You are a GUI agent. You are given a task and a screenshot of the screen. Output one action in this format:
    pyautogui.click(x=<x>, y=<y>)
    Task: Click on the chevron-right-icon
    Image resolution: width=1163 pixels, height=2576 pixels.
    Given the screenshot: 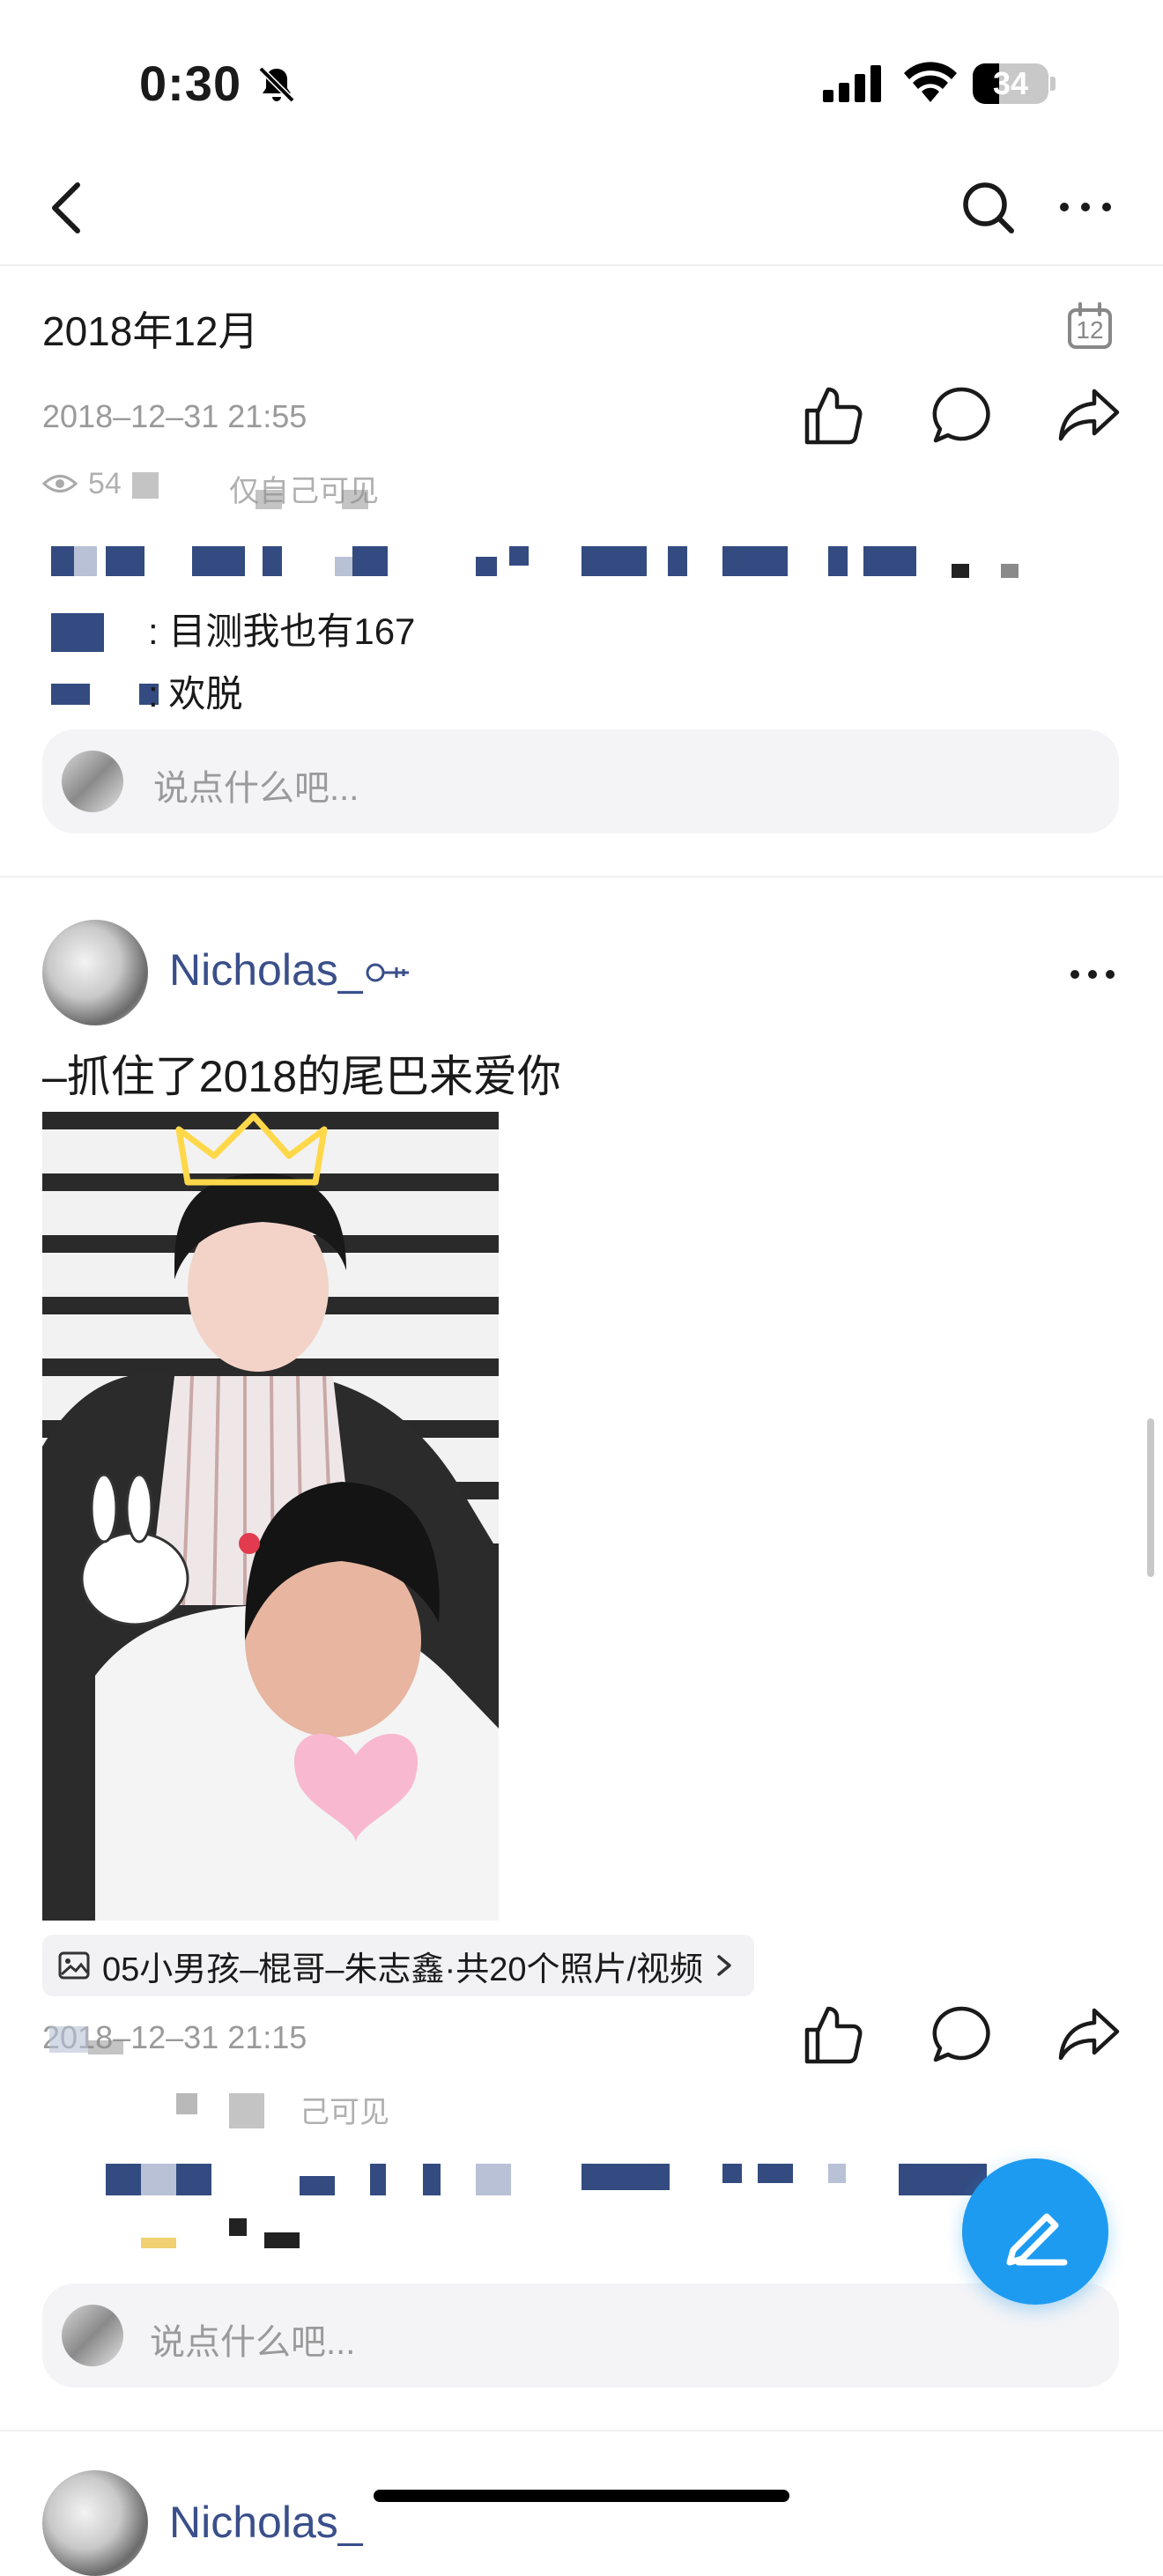 What is the action you would take?
    pyautogui.click(x=724, y=1966)
    